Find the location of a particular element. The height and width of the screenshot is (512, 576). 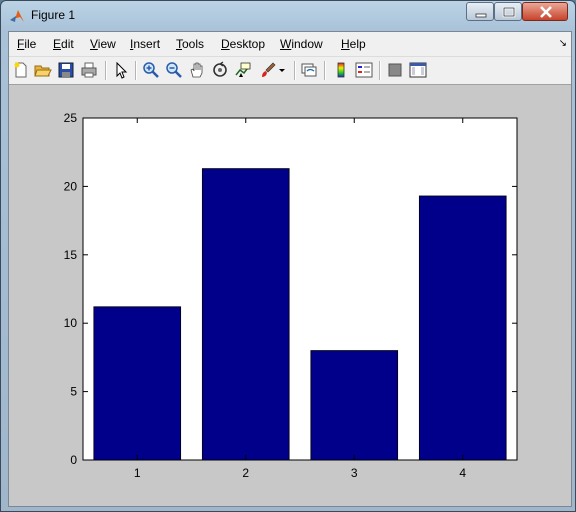

y-tick-label: 10 is located at coordinates (71, 323).